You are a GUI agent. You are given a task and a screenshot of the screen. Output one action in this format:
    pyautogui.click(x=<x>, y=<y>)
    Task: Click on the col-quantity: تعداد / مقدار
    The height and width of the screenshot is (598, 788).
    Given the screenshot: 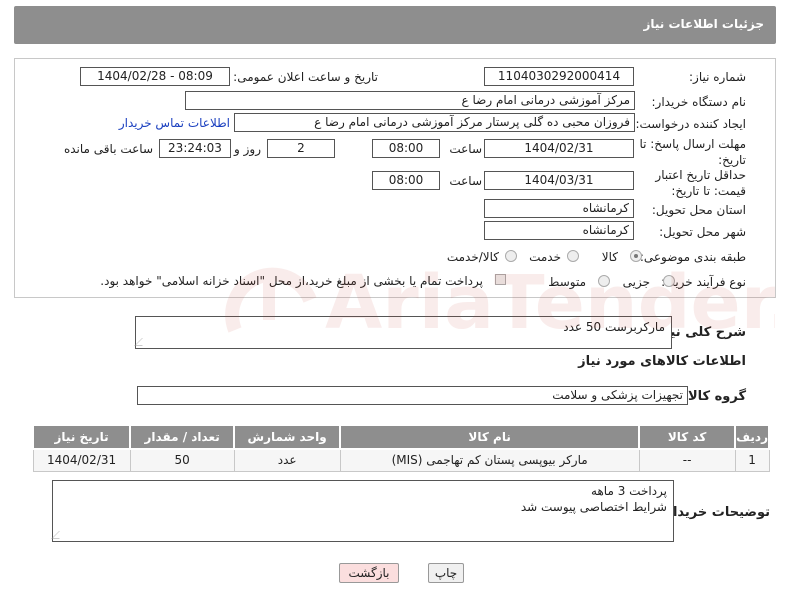 What is the action you would take?
    pyautogui.click(x=182, y=437)
    